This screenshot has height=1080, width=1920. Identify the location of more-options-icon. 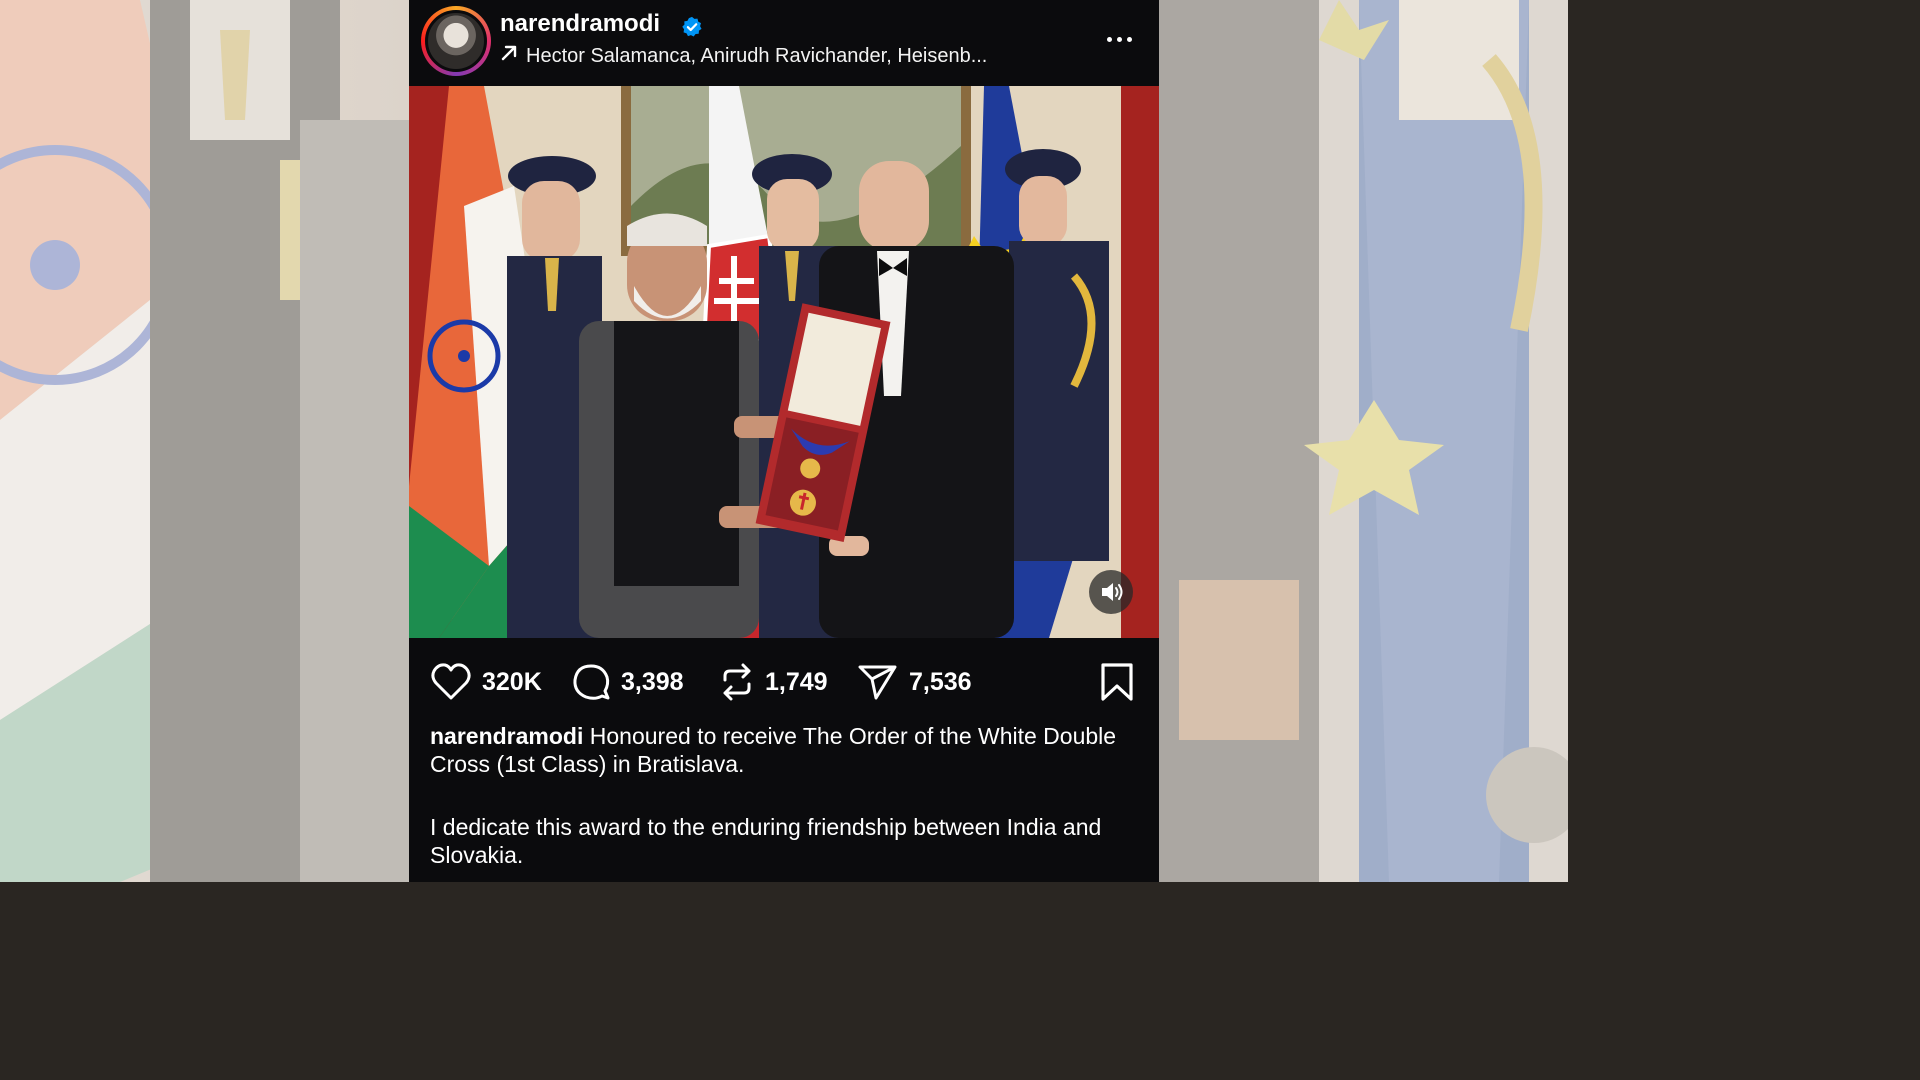
(1120, 39).